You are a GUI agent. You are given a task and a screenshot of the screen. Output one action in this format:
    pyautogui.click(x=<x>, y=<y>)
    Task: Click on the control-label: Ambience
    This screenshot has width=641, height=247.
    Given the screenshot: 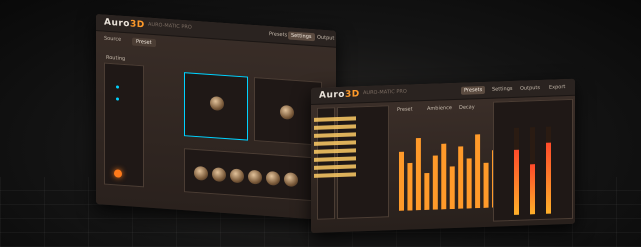 What is the action you would take?
    pyautogui.click(x=439, y=108)
    